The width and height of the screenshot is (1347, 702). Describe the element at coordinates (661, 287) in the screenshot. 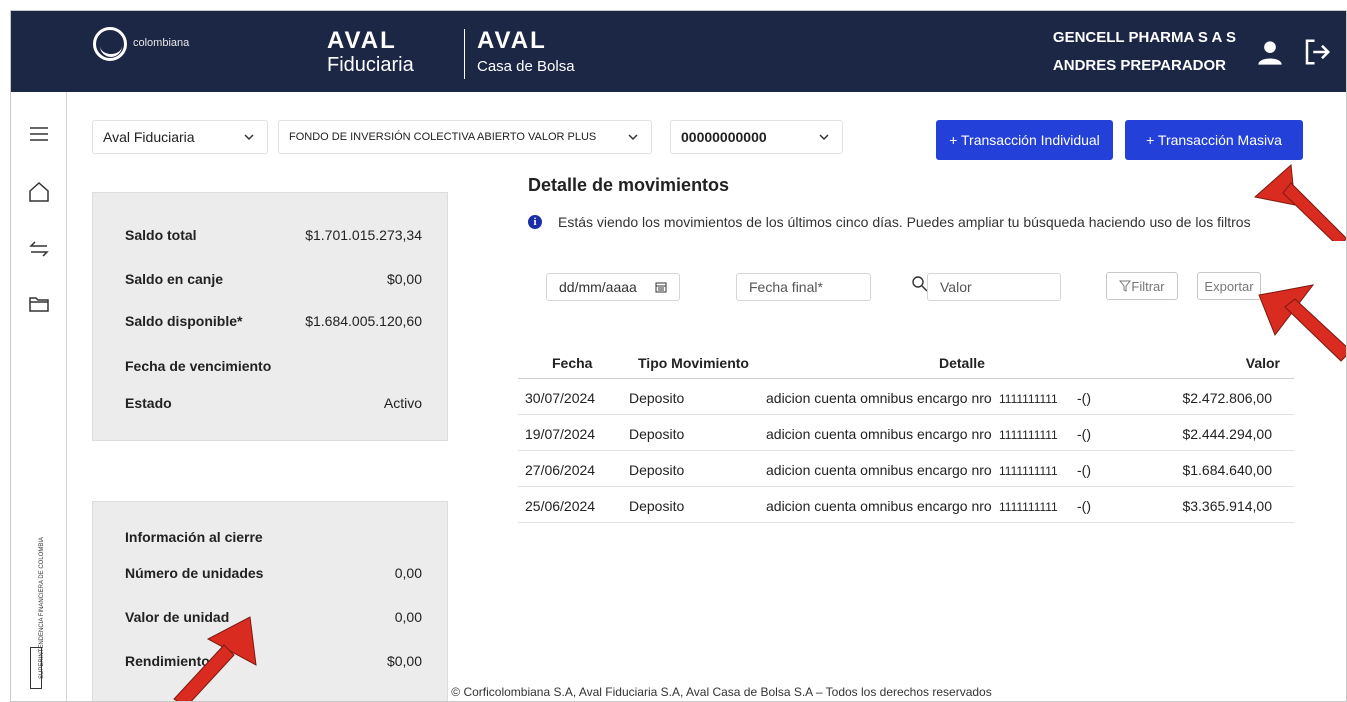

I see `calendar-icon` at that location.